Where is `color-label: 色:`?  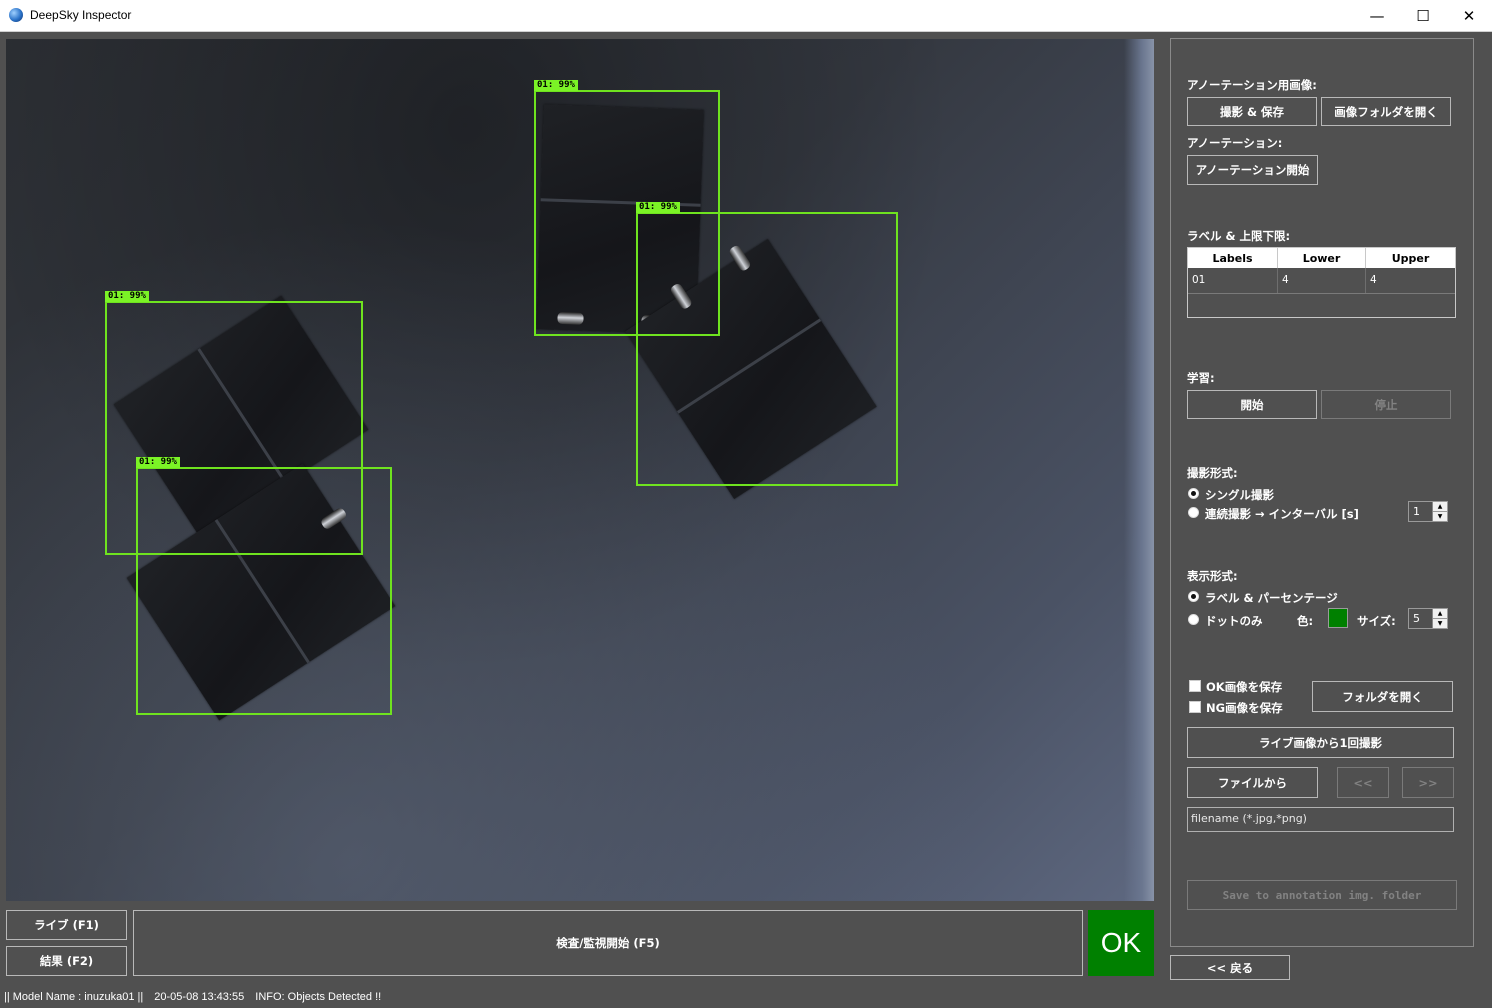
color-label: 色: is located at coordinates (1305, 621).